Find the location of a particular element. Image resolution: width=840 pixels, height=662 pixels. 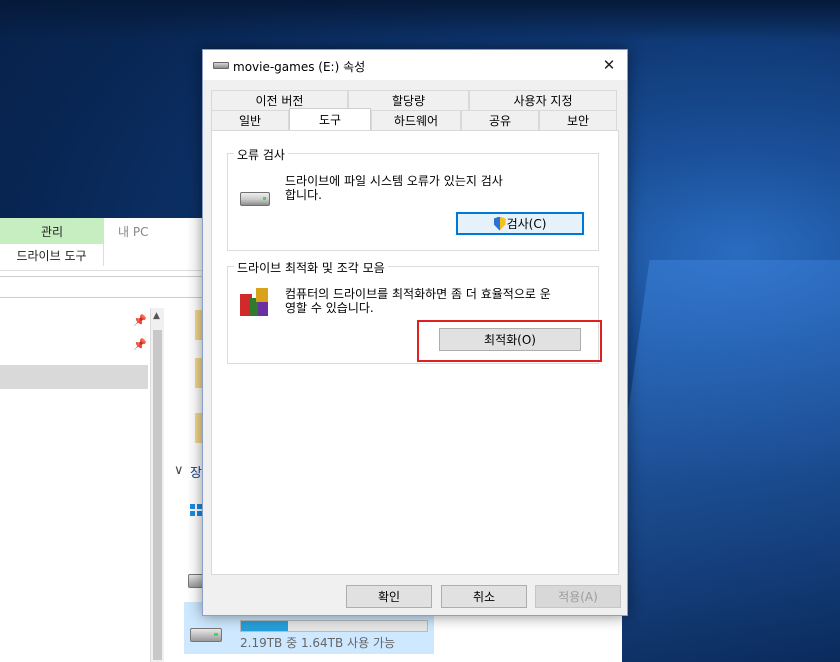

defrag-icon is located at coordinates (254, 302).